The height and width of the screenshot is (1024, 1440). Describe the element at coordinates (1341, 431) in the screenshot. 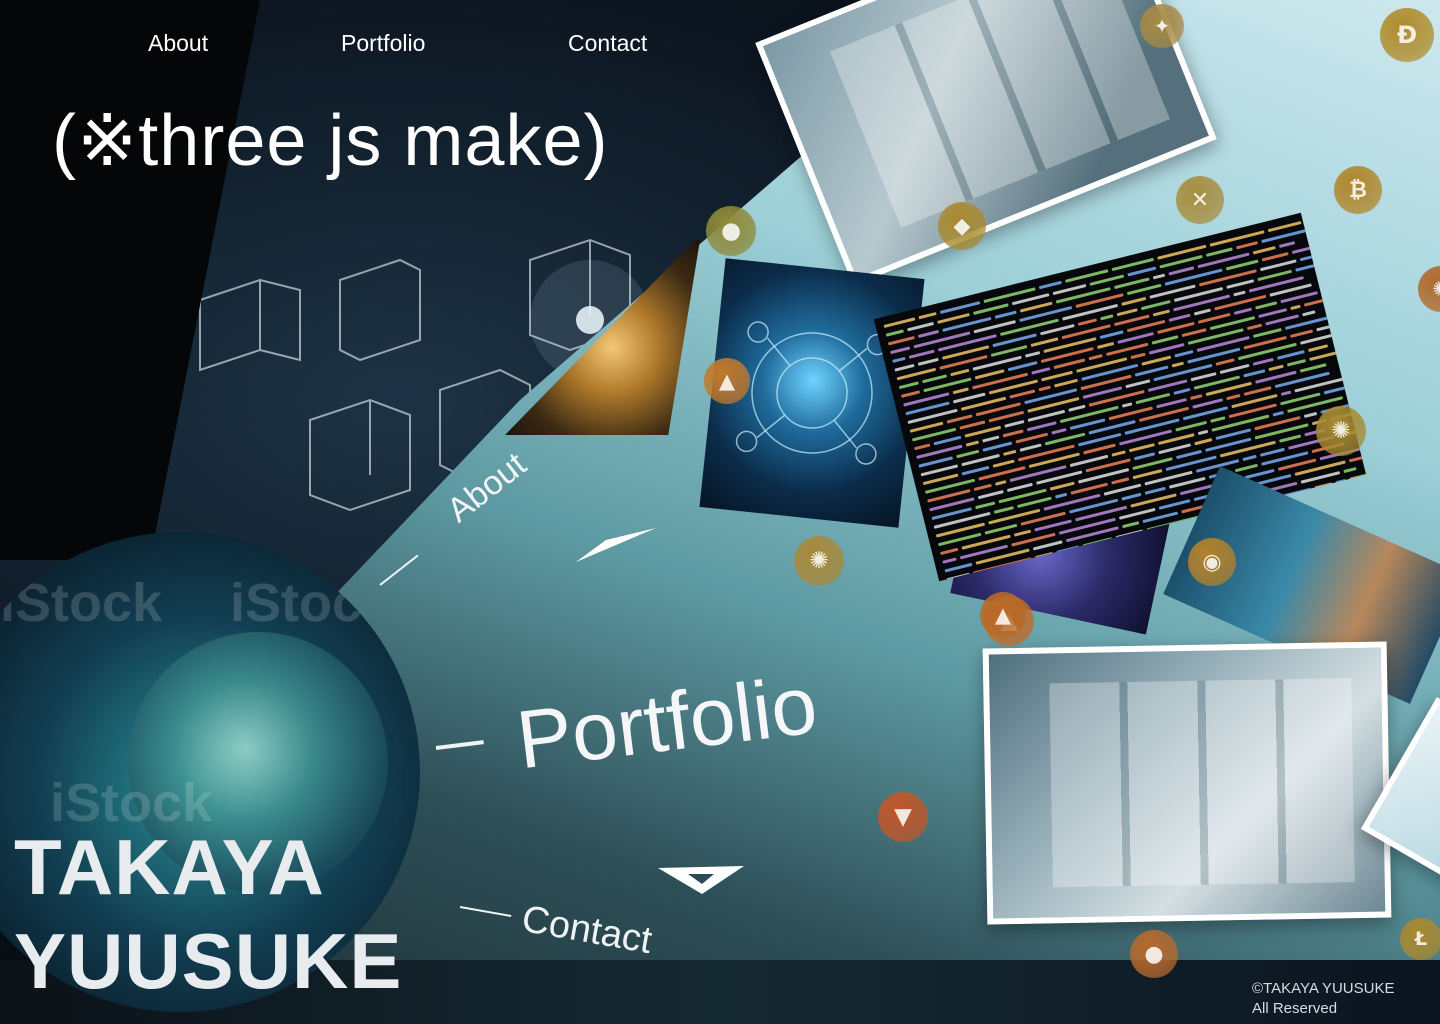

I see `cosmos-coin-icon: ✺` at that location.